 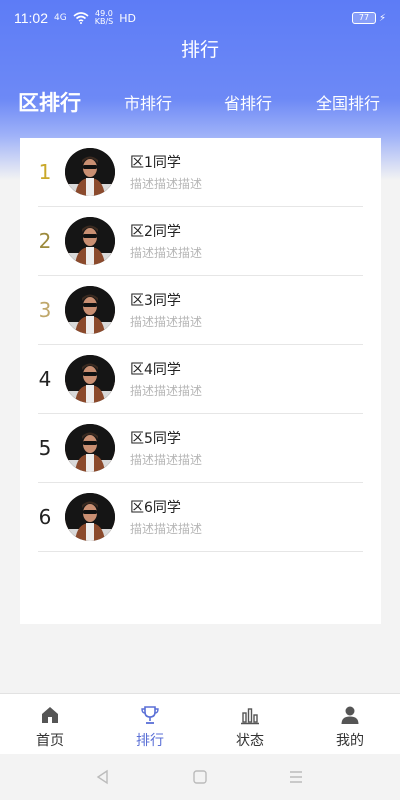 What do you see at coordinates (45, 517) in the screenshot?
I see `rank-number: 6` at bounding box center [45, 517].